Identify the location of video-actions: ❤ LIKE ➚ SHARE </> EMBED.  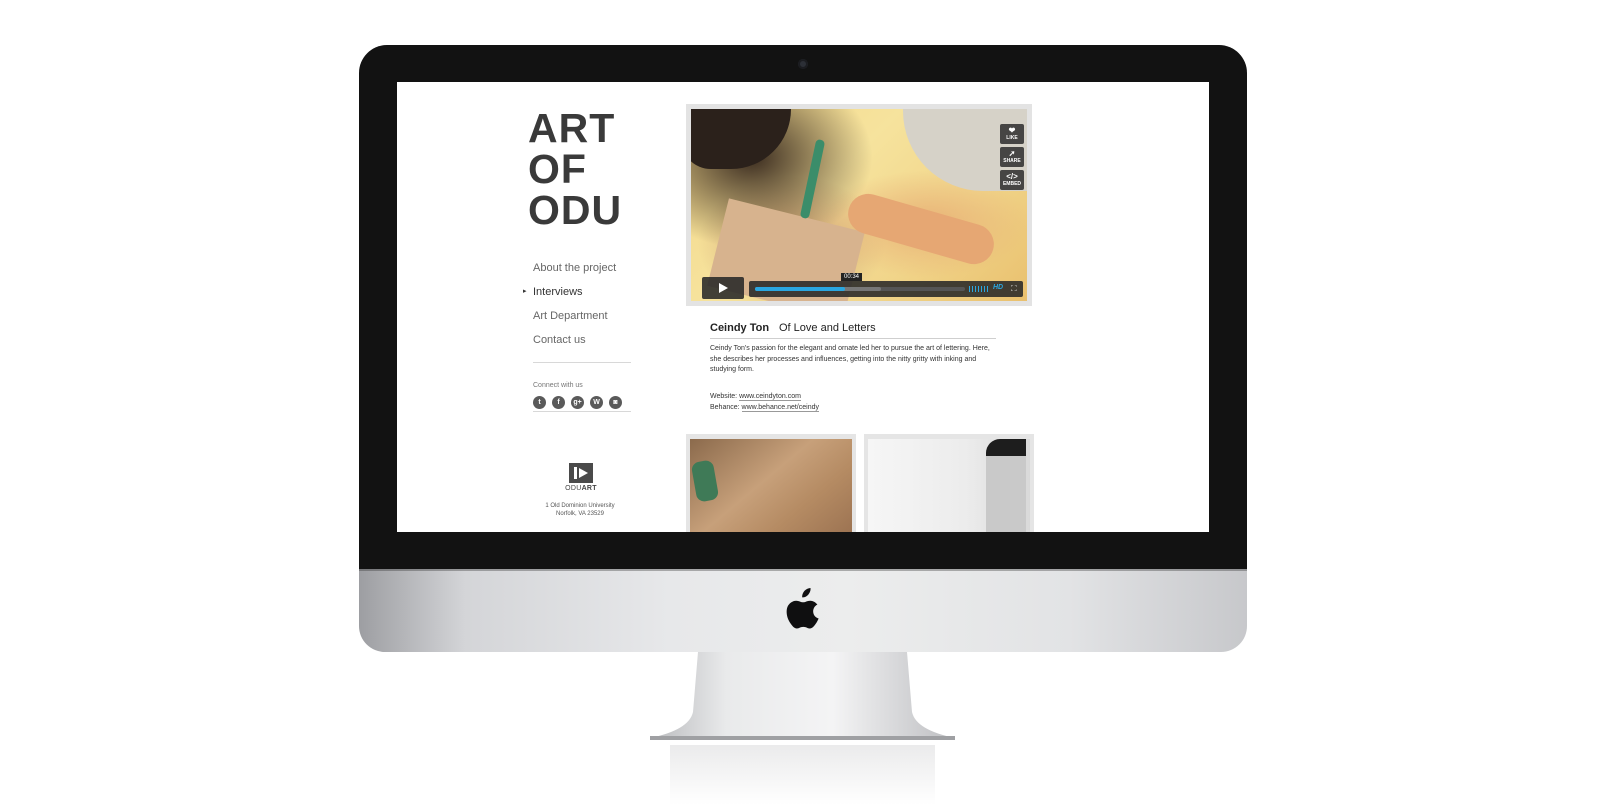
(1012, 157).